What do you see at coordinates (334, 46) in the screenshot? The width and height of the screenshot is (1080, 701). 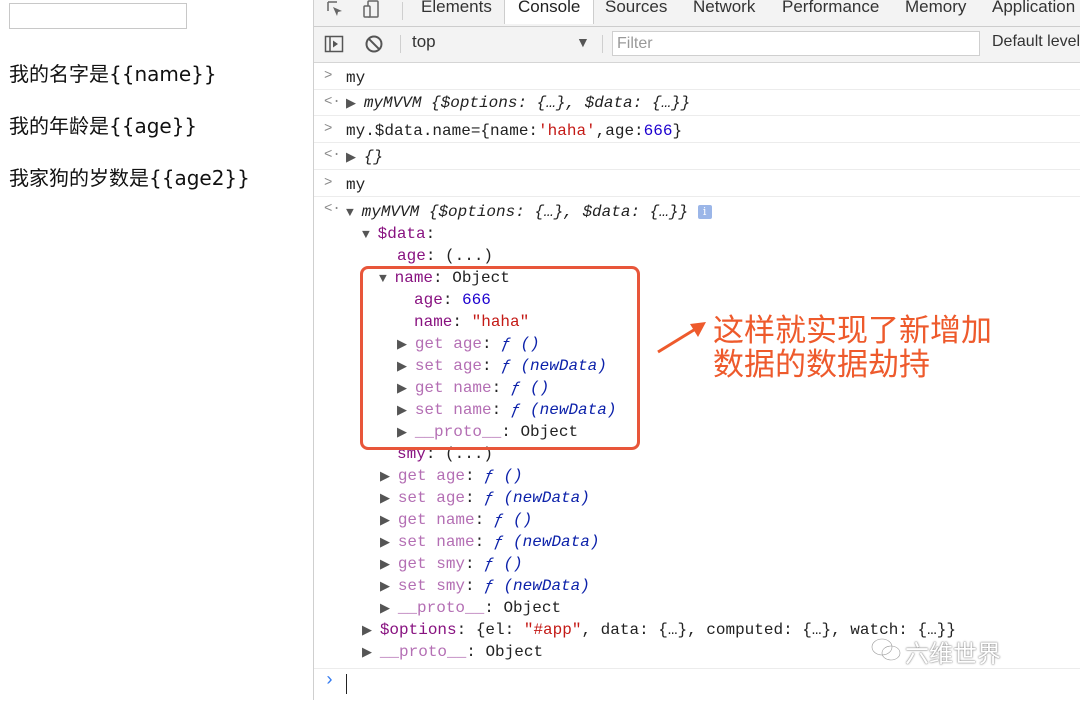 I see `show-sidebar-icon` at bounding box center [334, 46].